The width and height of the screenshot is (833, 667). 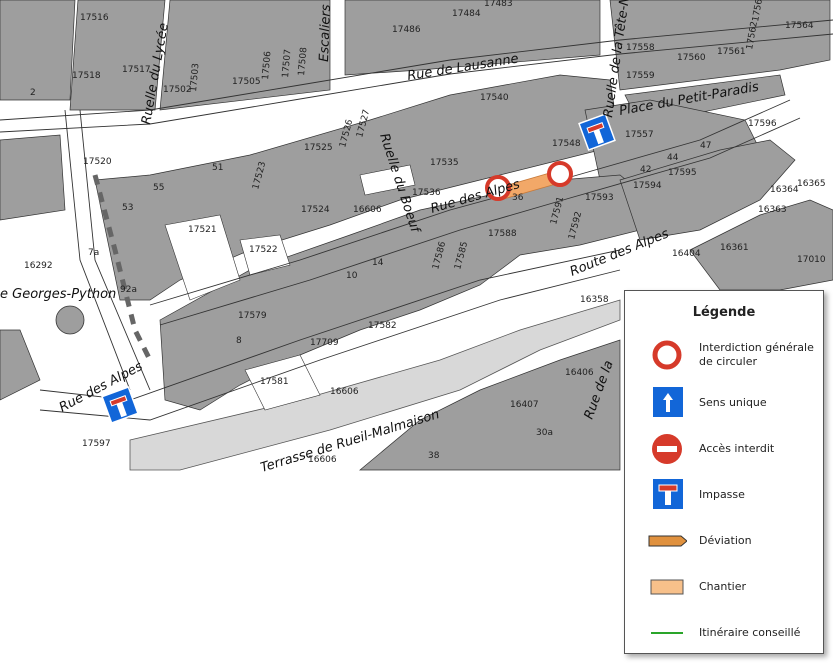 What do you see at coordinates (274, 382) in the screenshot?
I see `svg-text: 17581` at bounding box center [274, 382].